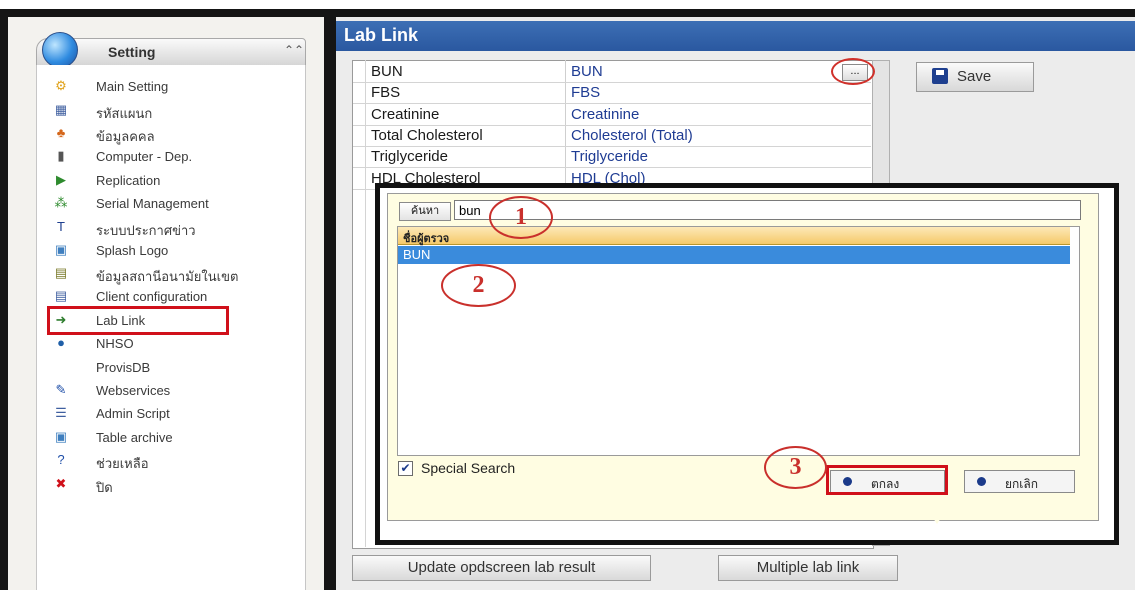 The width and height of the screenshot is (1135, 590). I want to click on help-icon: ?, so click(61, 459).